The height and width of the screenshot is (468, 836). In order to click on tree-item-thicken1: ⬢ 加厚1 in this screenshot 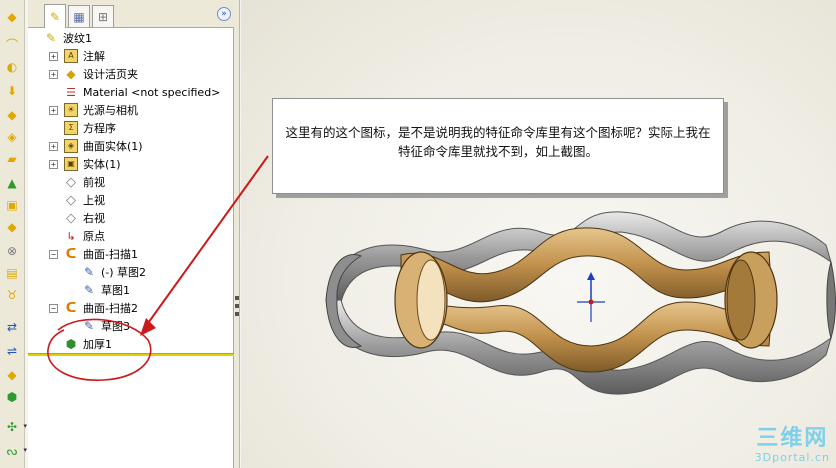, I will do `click(88, 344)`.